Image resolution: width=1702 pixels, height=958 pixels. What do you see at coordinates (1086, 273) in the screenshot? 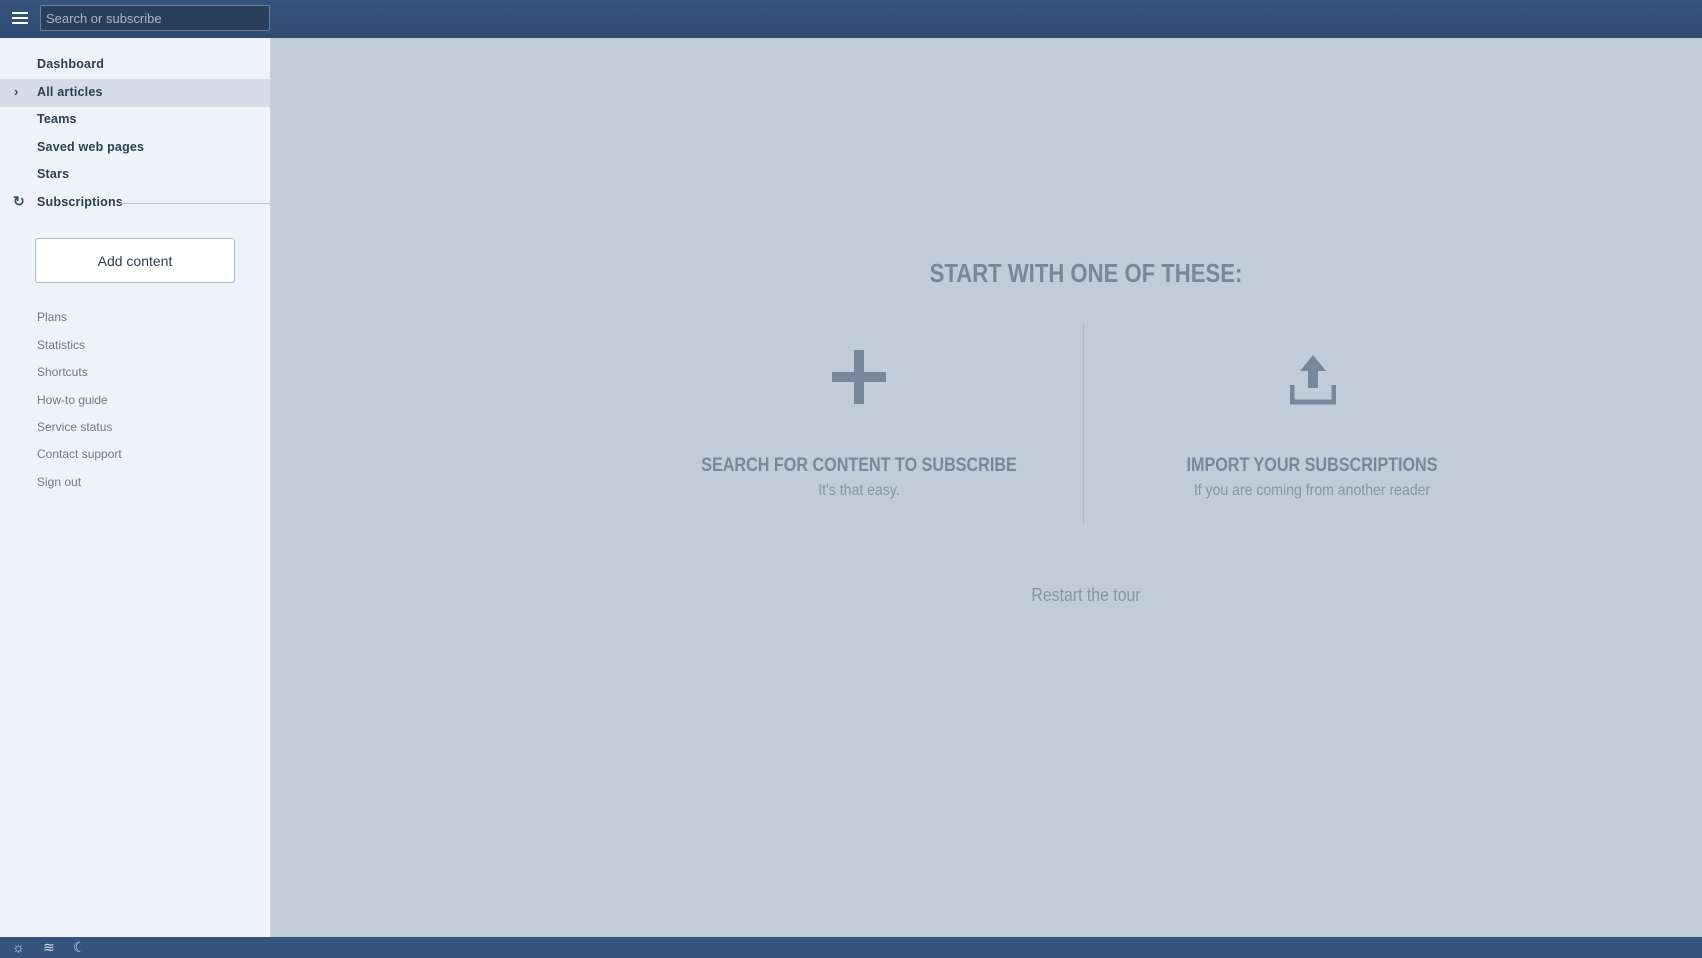
I see `page-title: START WITH ONE OF THESE:` at bounding box center [1086, 273].